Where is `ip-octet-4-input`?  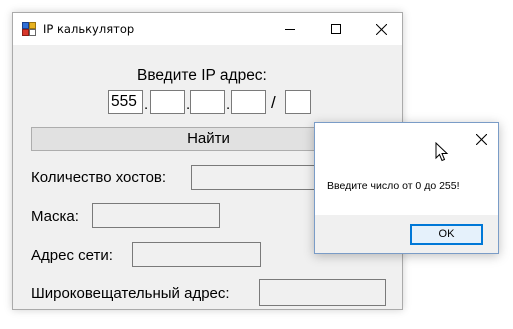 ip-octet-4-input is located at coordinates (248, 102).